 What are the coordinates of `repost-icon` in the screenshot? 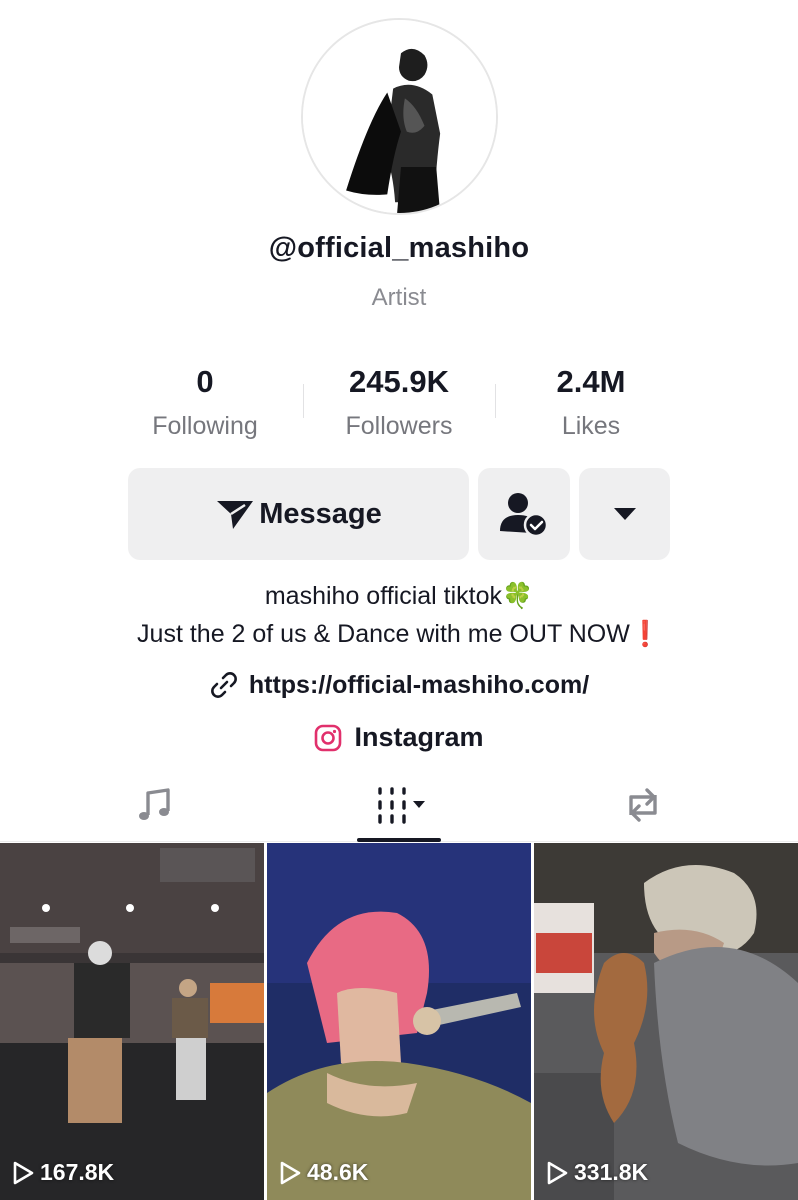 It's located at (643, 805).